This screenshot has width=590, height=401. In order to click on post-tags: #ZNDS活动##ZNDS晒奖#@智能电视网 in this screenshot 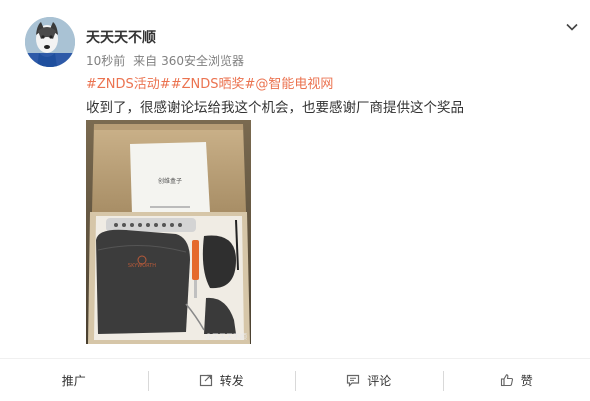, I will do `click(209, 82)`.